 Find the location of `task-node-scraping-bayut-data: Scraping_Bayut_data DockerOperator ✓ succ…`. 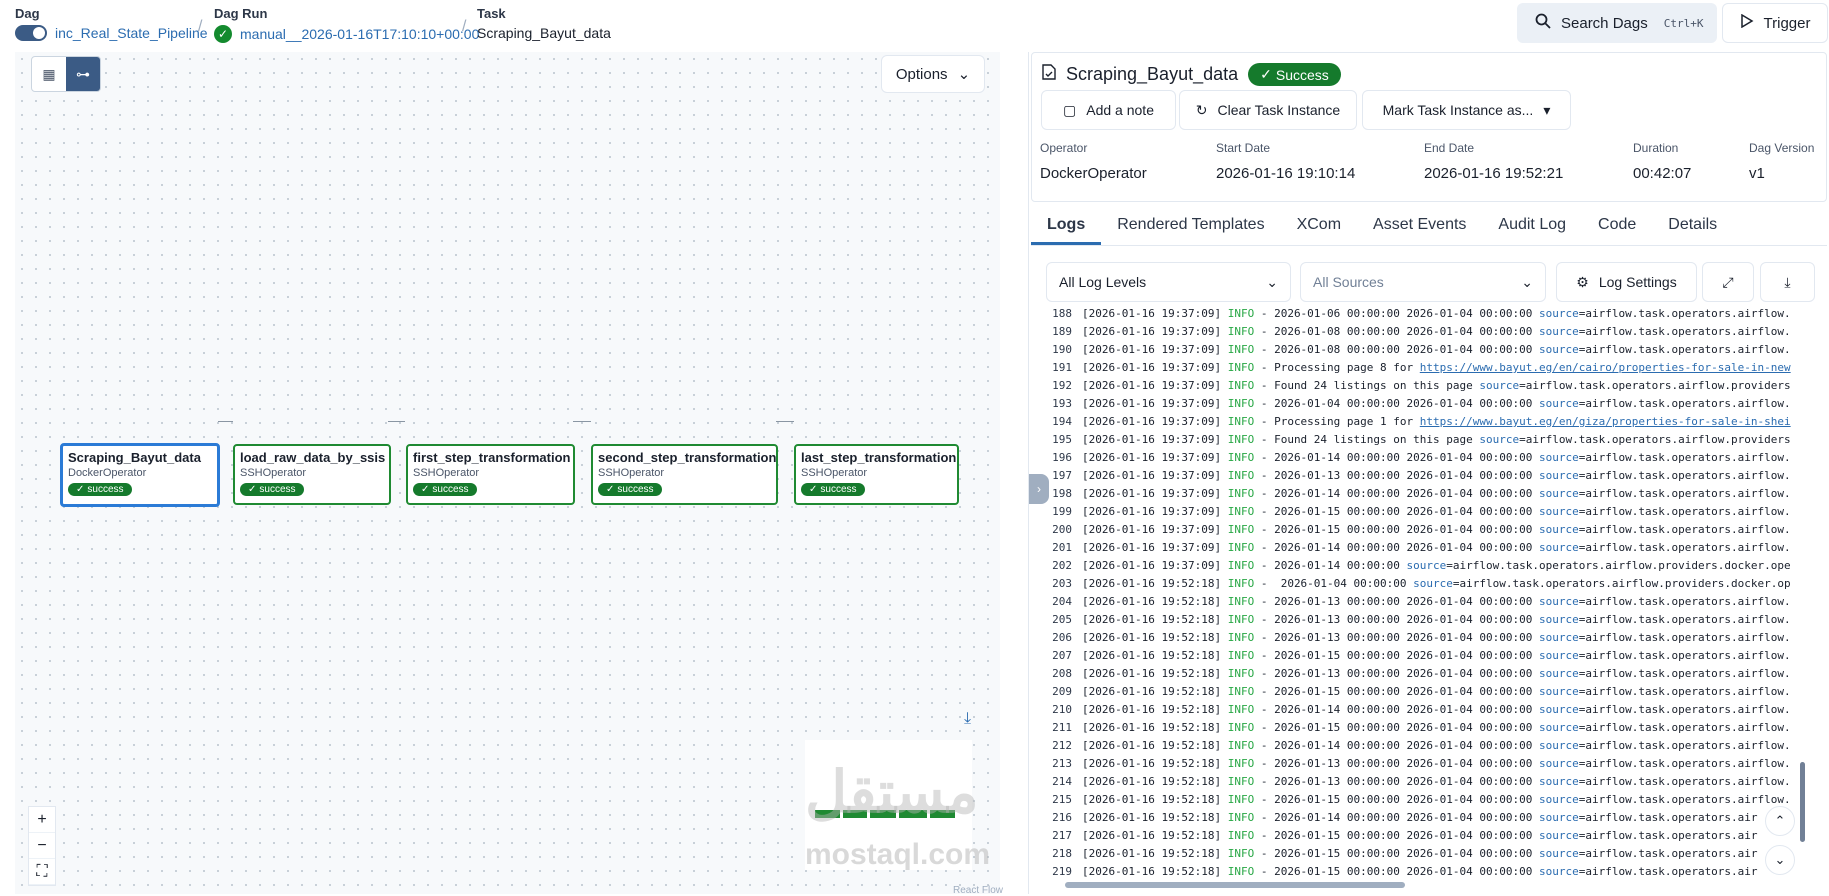

task-node-scraping-bayut-data: Scraping_Bayut_data DockerOperator ✓ succ… is located at coordinates (140, 475).